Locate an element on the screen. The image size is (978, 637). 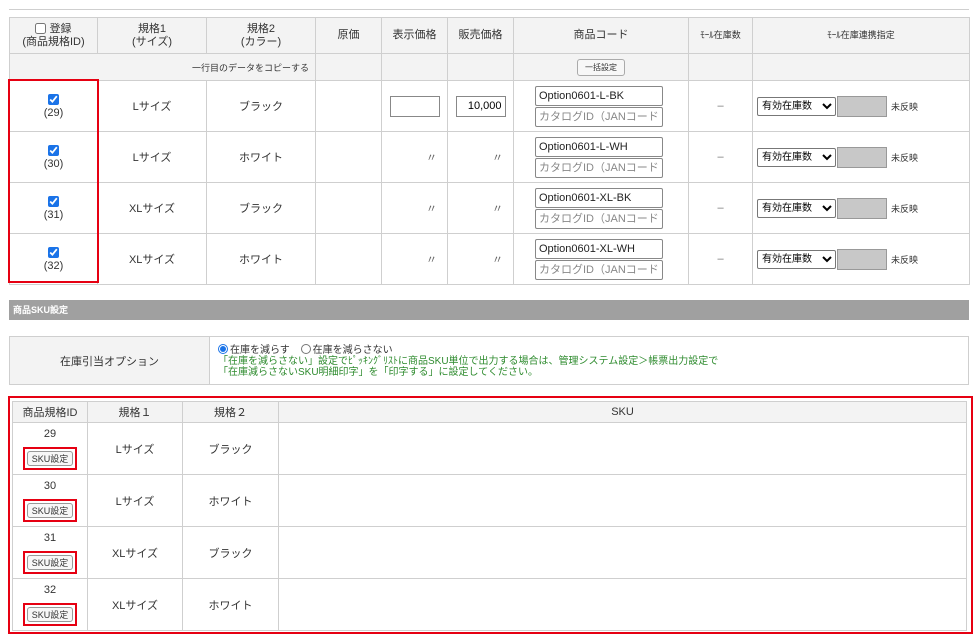
register-all-checkbox is located at coordinates (41, 29).